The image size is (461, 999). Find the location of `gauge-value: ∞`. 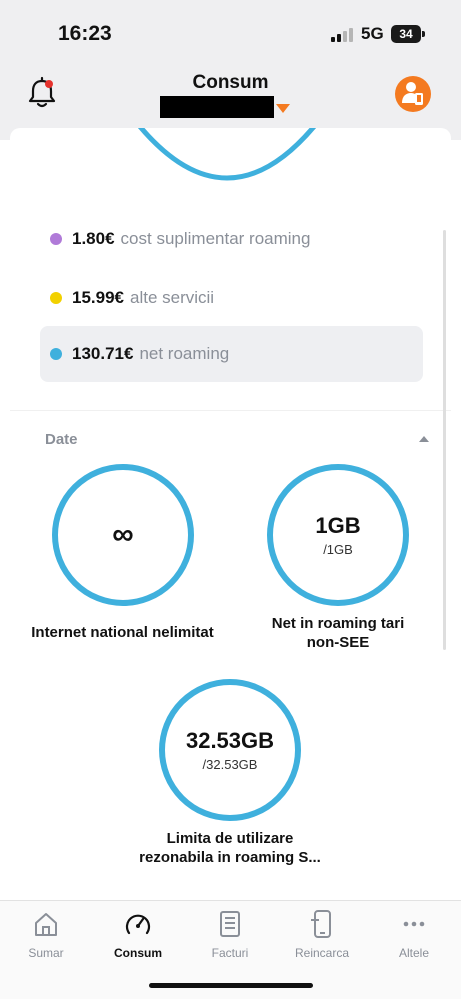

gauge-value: ∞ is located at coordinates (123, 534).